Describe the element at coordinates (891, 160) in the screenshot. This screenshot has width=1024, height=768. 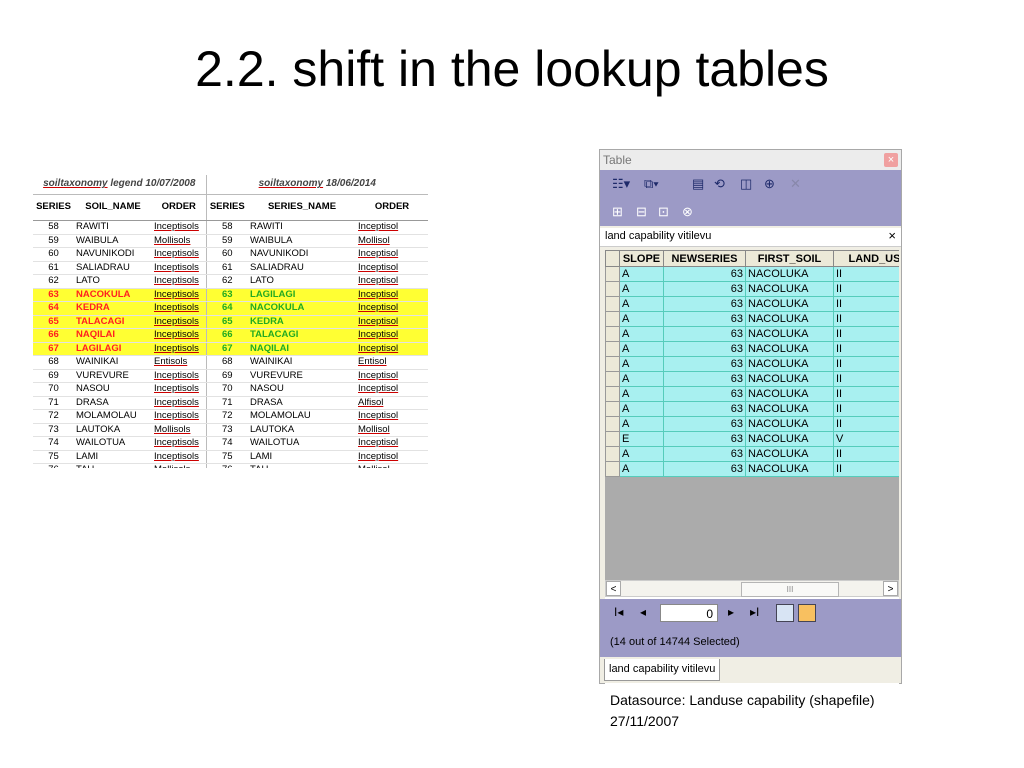
I see `window-close-button: ×` at that location.